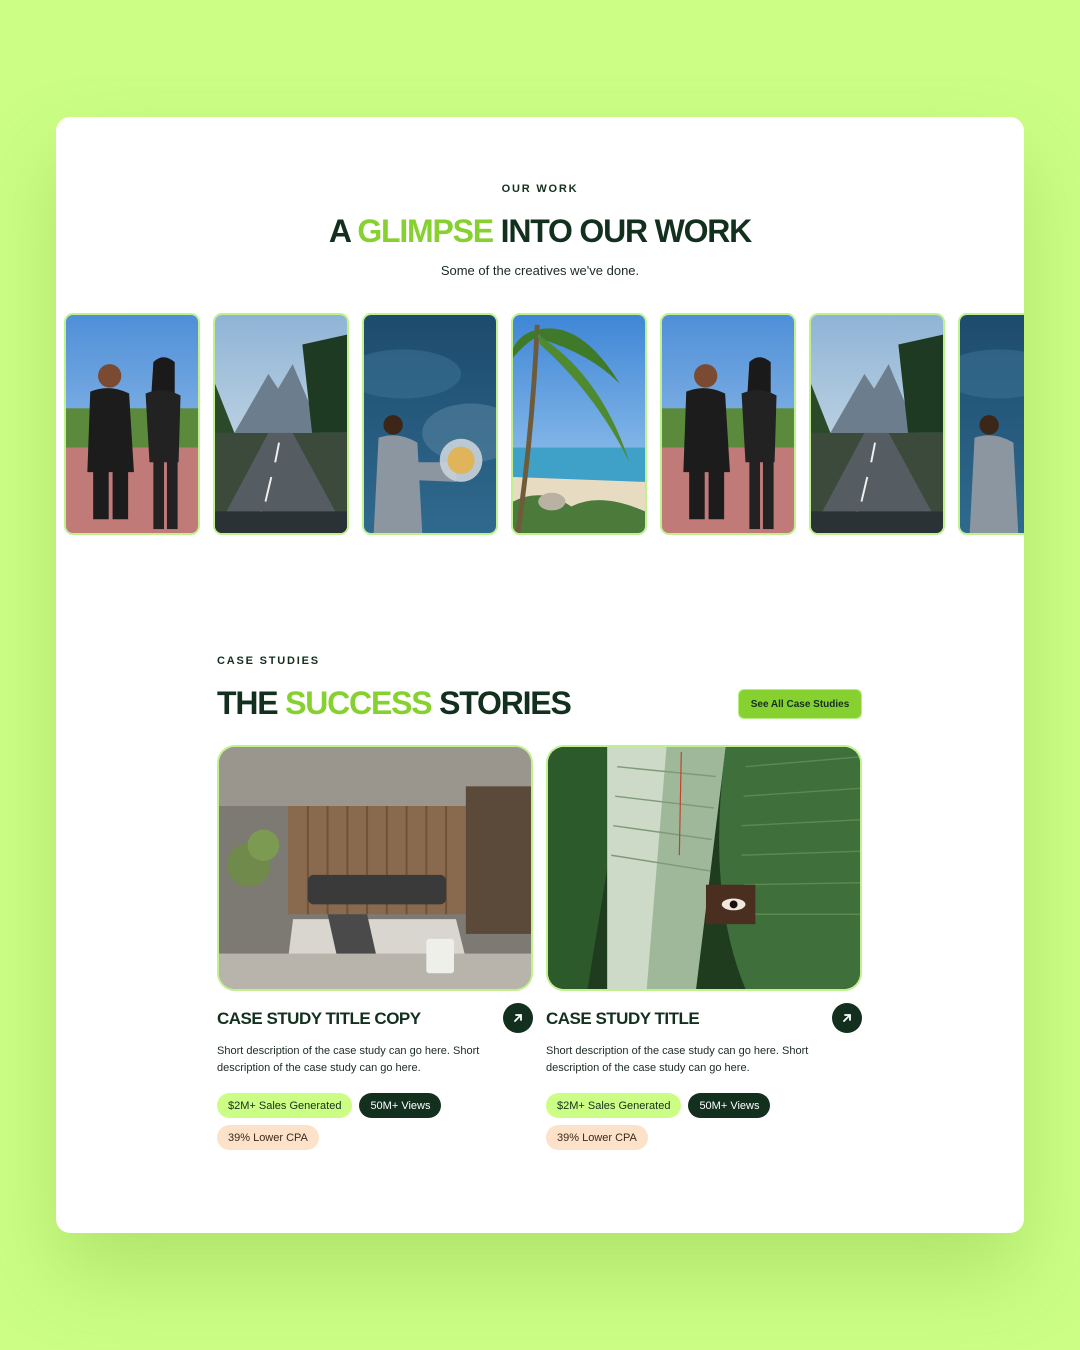 The height and width of the screenshot is (1350, 1080). I want to click on heading-part: THE, so click(251, 703).